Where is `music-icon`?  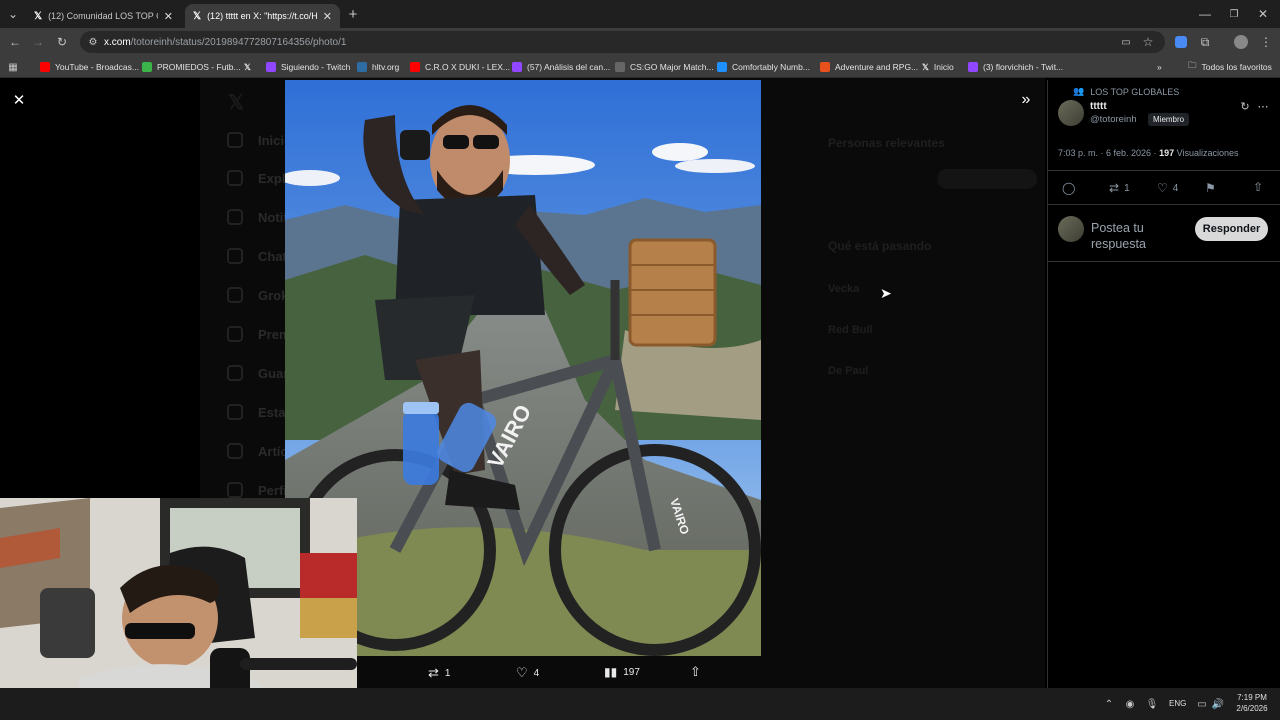
music-icon is located at coordinates (722, 67).